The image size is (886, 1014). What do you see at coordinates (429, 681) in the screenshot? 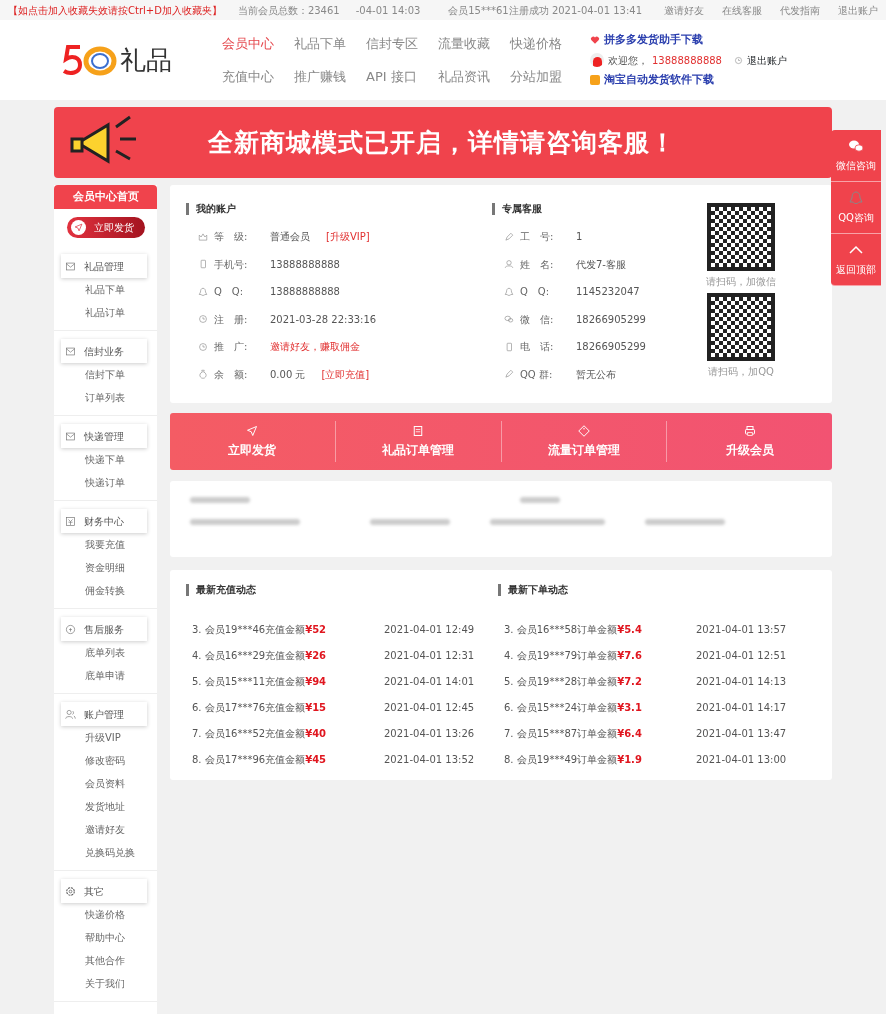
I see `feed-time: 2021-04-01 14:01` at bounding box center [429, 681].